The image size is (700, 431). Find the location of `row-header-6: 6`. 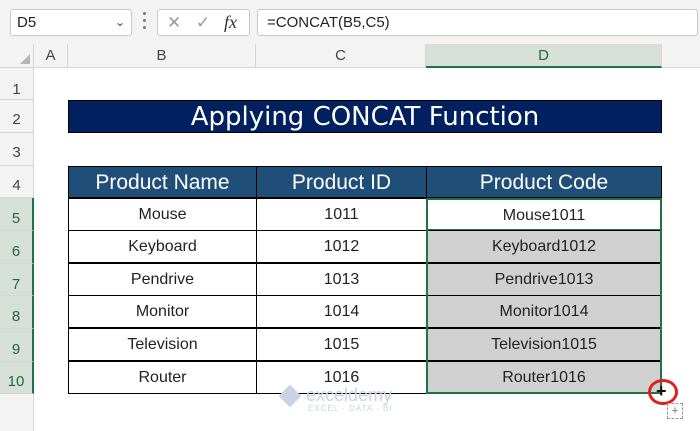

row-header-6: 6 is located at coordinates (17, 247).